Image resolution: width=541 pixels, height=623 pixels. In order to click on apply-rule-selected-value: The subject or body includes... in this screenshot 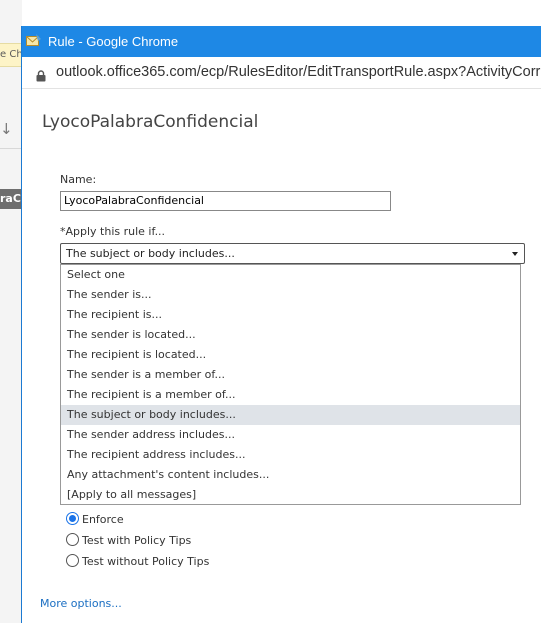, I will do `click(150, 253)`.